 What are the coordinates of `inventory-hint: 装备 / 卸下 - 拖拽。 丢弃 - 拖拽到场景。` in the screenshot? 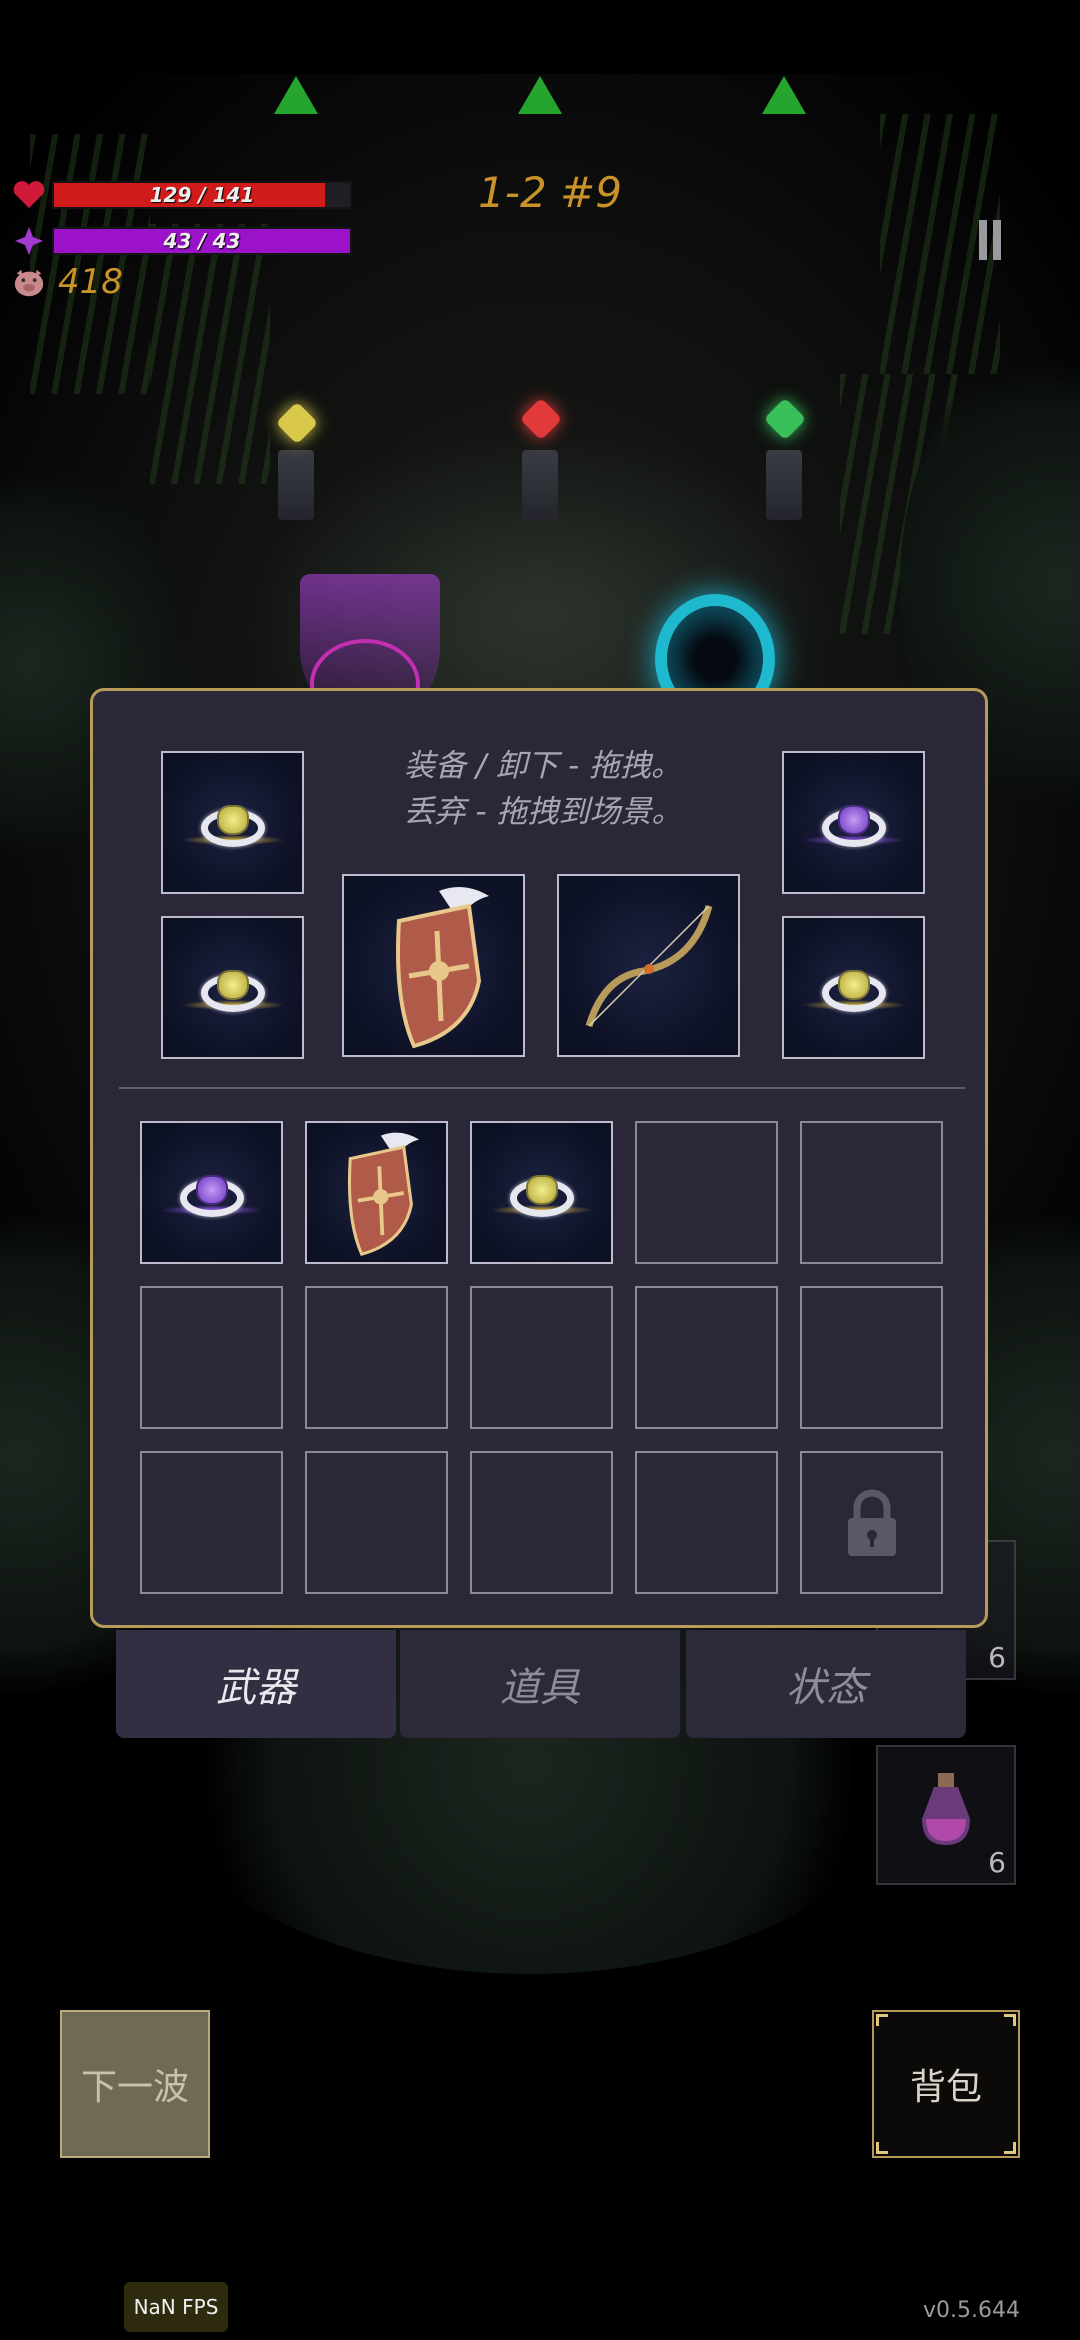 It's located at (543, 789).